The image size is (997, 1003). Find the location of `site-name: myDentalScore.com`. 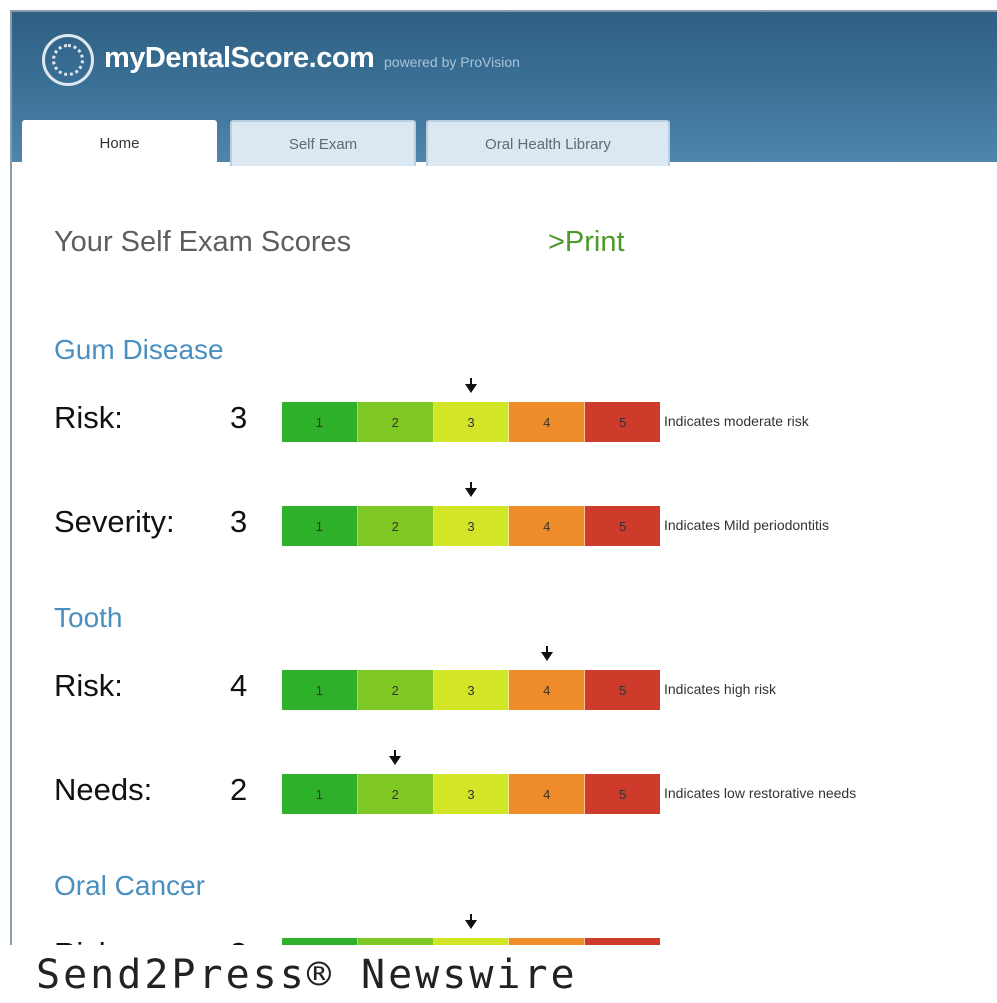

site-name: myDentalScore.com is located at coordinates (239, 58).